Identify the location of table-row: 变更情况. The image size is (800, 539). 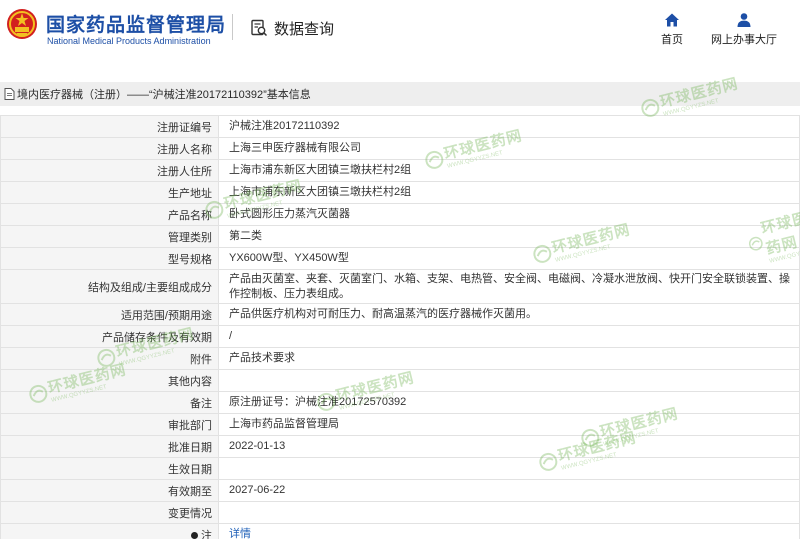
(400, 512).